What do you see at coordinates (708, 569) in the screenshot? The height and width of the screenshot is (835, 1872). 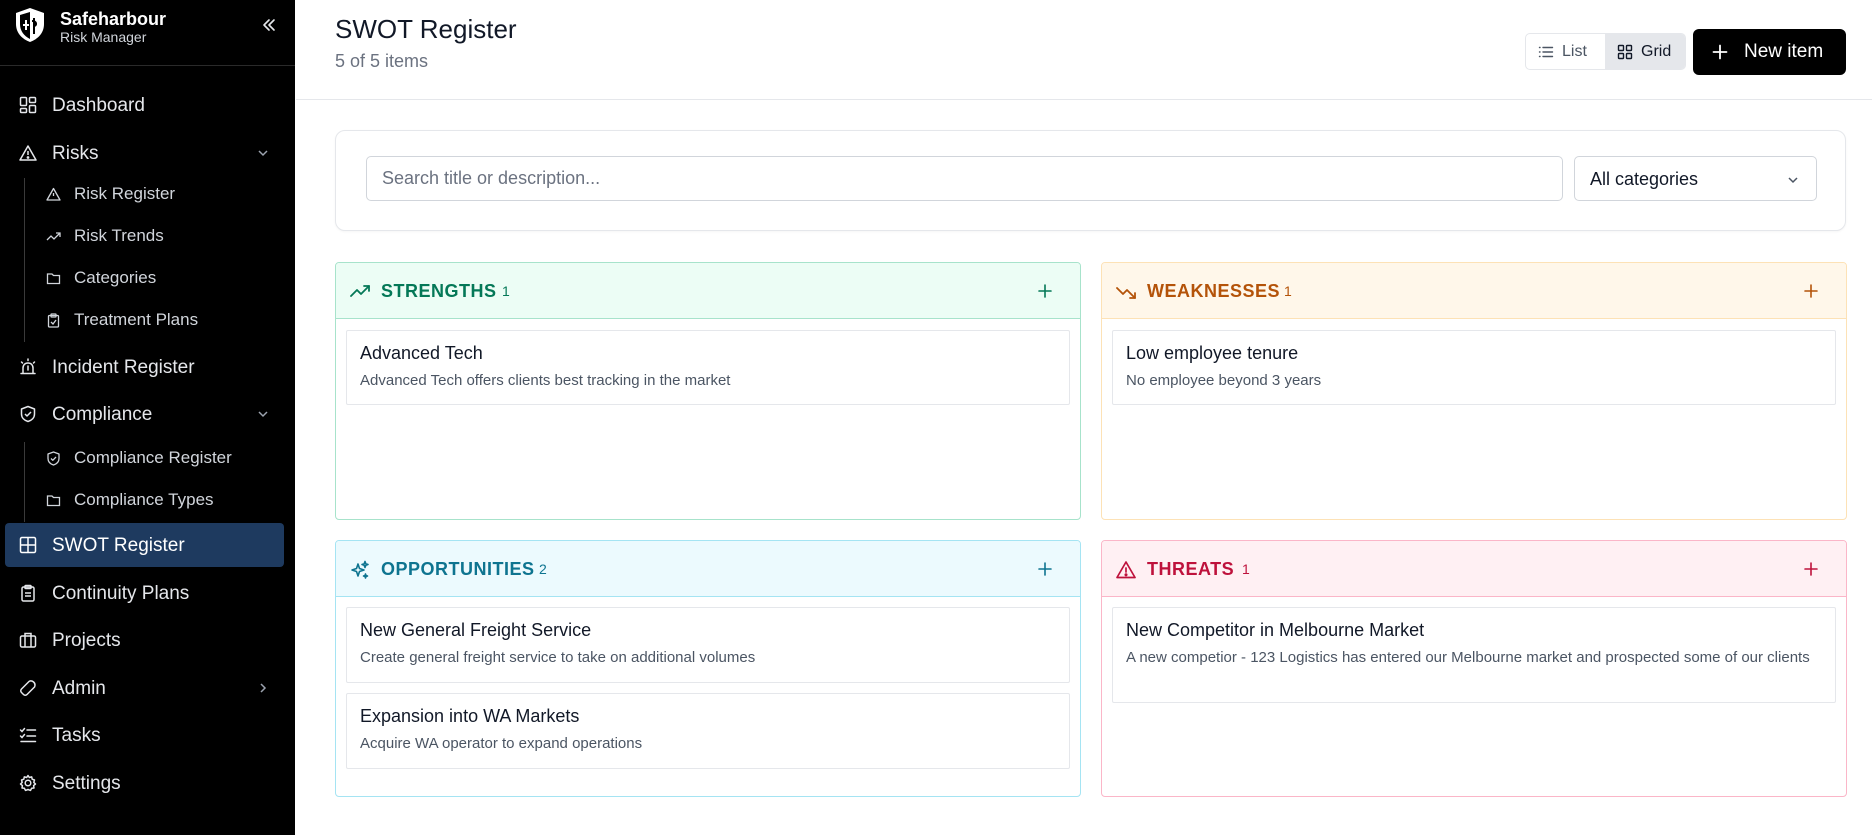 I see `opportunities-header: OPPORTUNITIES 2` at bounding box center [708, 569].